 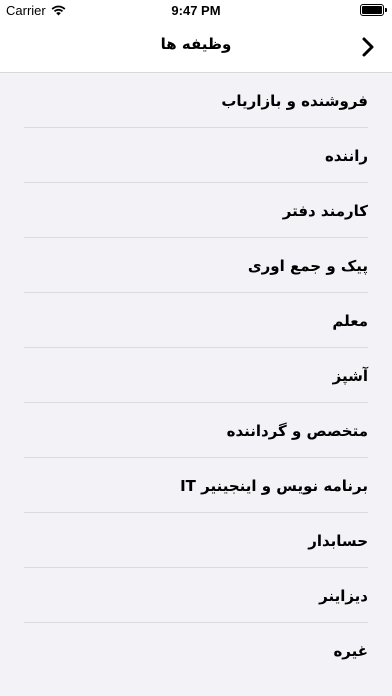 I want to click on list-item: برنامه نویس و اینجینیر IT, so click(x=196, y=485).